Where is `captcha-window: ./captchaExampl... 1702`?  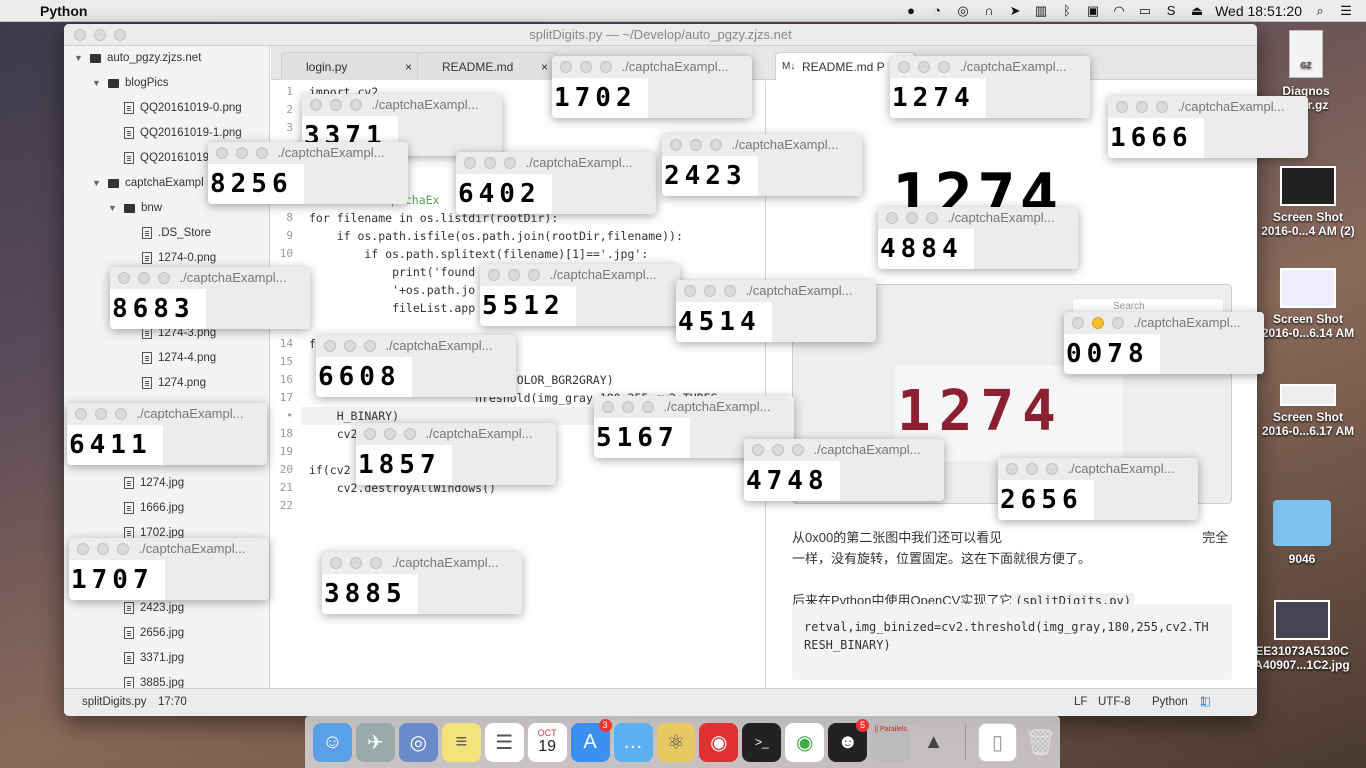 captcha-window: ./captchaExampl... 1702 is located at coordinates (652, 87).